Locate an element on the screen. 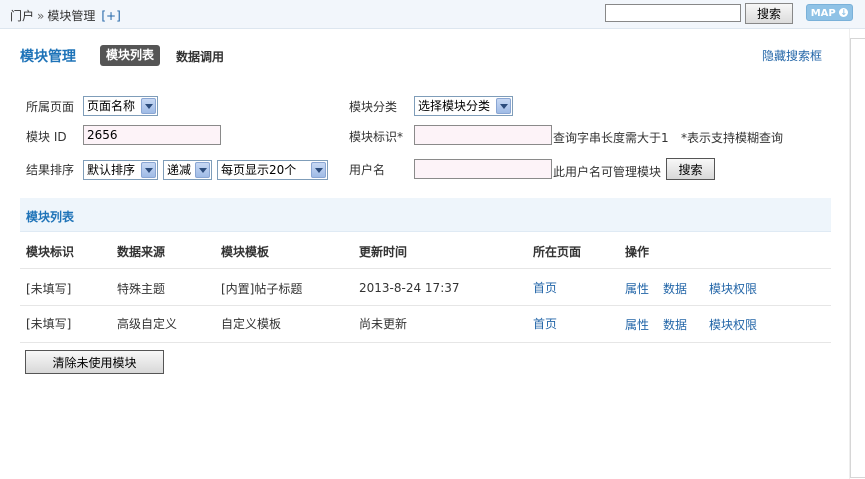  username-label: 用户名 is located at coordinates (367, 170).